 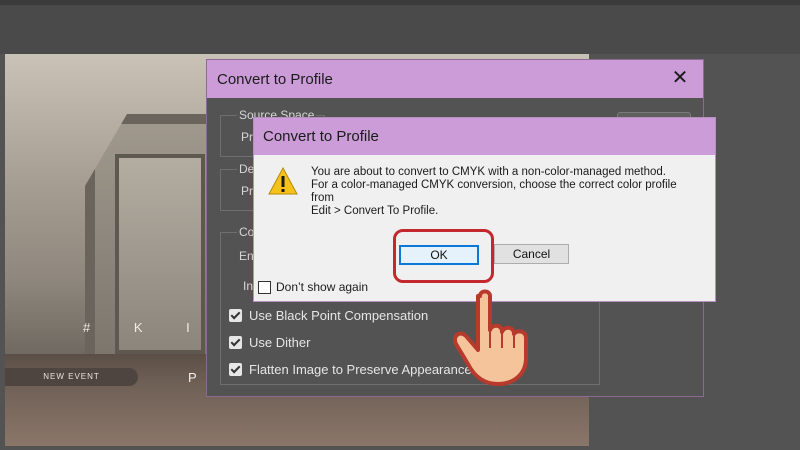 What do you see at coordinates (247, 191) in the screenshot?
I see `destination-profile-label: Pr` at bounding box center [247, 191].